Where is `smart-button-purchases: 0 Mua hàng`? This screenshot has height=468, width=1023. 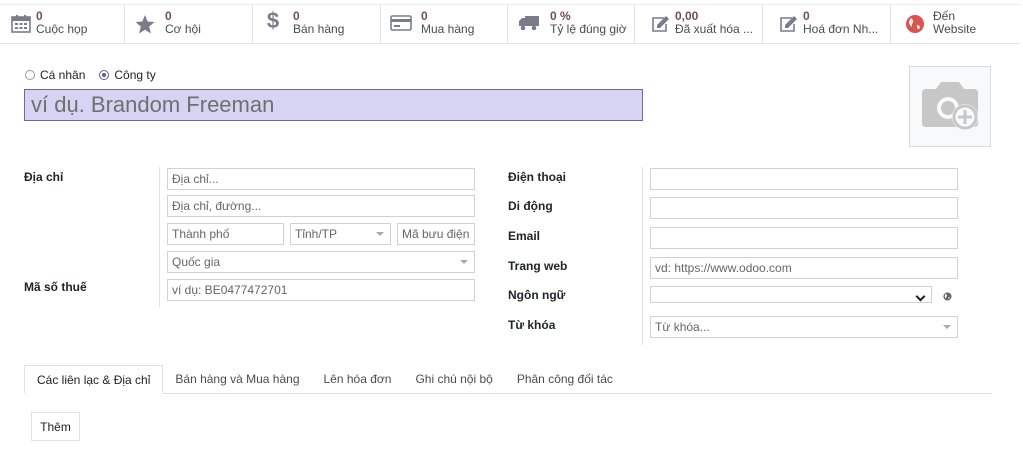
smart-button-purchases: 0 Mua hàng is located at coordinates (444, 24).